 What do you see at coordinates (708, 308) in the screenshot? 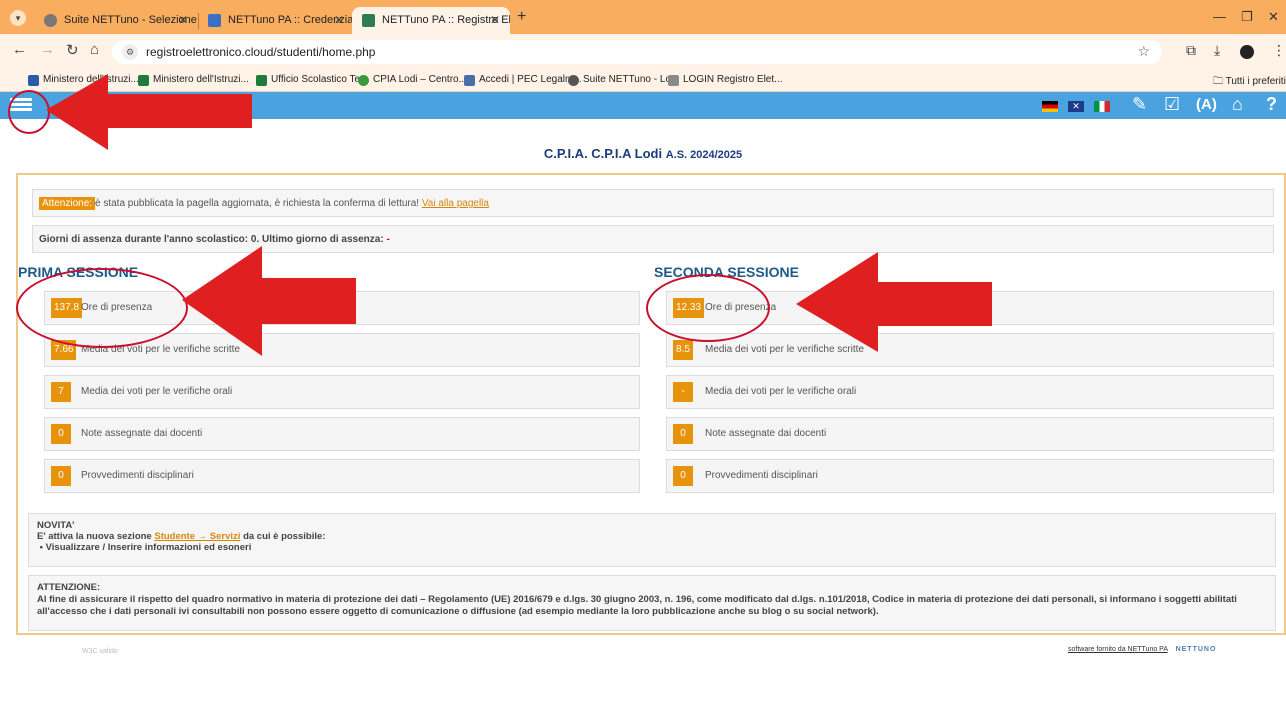
I see `annotation-circle-second-attendance` at bounding box center [708, 308].